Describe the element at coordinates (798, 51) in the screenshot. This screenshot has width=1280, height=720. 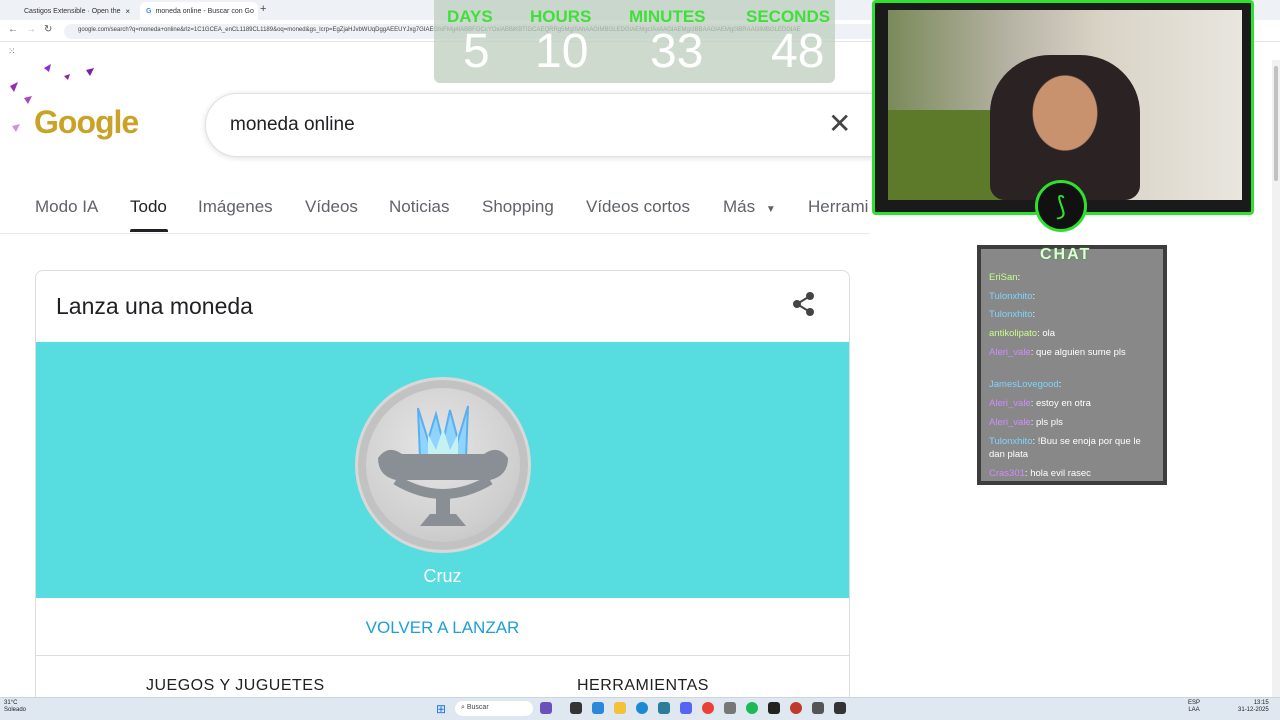
I see `countdown-seconds-value: 48` at that location.